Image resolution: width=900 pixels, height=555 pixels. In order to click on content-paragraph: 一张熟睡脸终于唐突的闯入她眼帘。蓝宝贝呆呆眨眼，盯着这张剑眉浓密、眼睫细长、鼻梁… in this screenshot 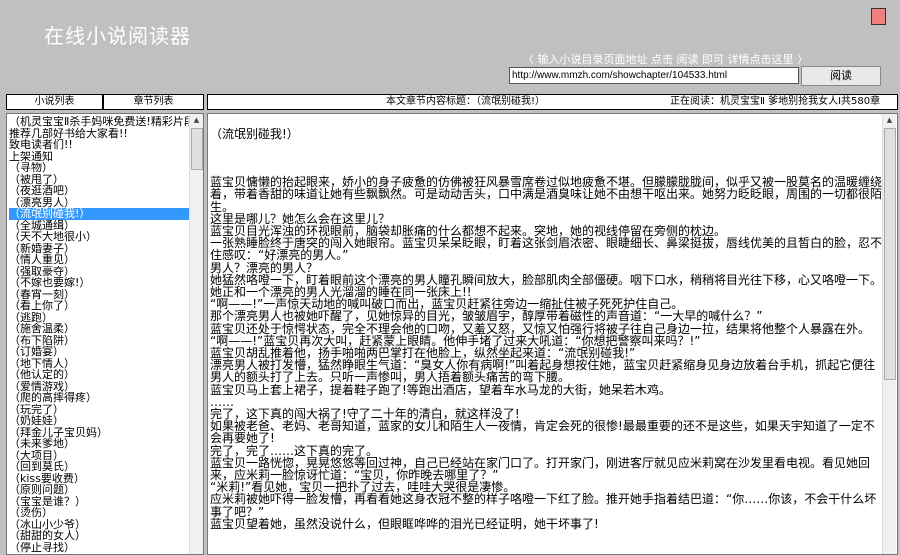, I will do `click(546, 249)`.